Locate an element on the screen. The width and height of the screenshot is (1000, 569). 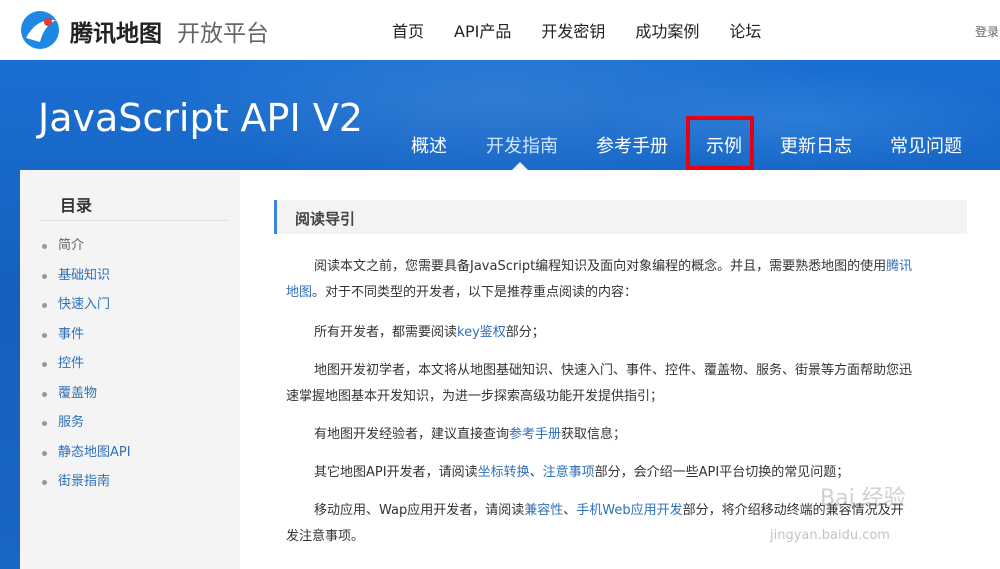
para-text: 其它地图API开发者，请阅读 is located at coordinates (396, 472).